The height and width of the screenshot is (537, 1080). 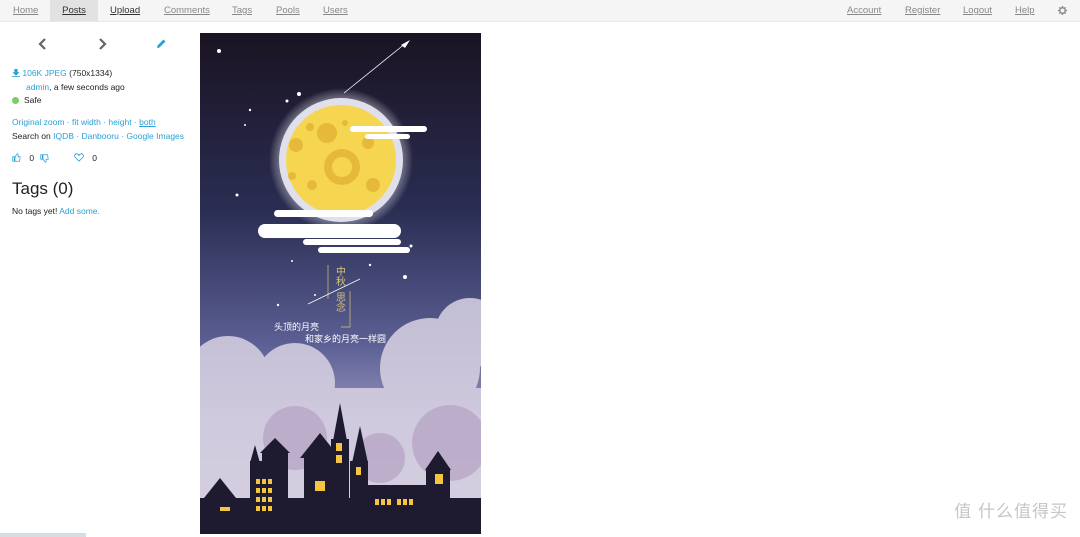 I want to click on safety-rating: Safe, so click(x=27, y=100).